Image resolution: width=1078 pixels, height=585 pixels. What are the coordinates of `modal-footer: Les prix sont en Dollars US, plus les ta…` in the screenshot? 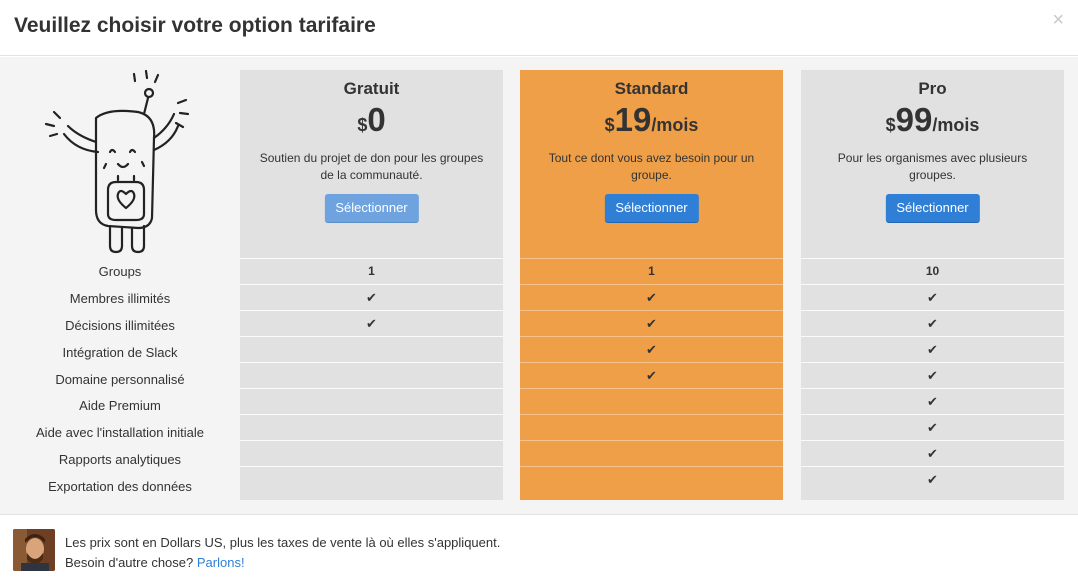 It's located at (539, 549).